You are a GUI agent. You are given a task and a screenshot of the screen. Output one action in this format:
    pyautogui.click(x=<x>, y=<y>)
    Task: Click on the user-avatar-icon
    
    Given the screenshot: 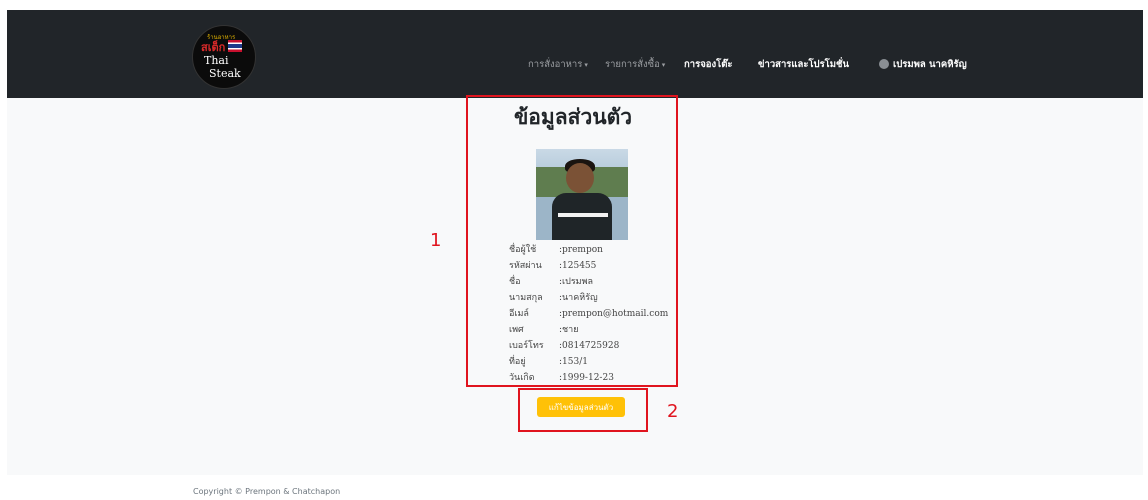 What is the action you would take?
    pyautogui.click(x=884, y=63)
    